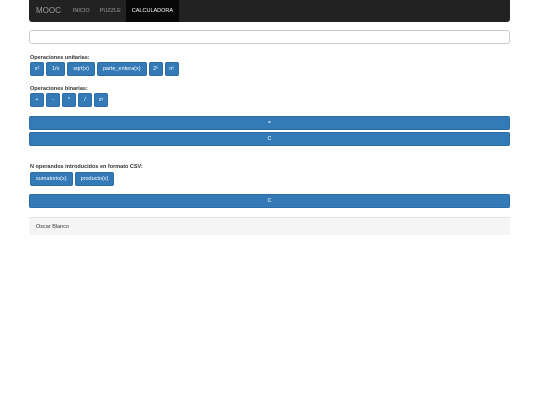 The image size is (540, 405). What do you see at coordinates (86, 167) in the screenshot?
I see `csv-operands-label: N operandos introducidos en formato CSV:` at bounding box center [86, 167].